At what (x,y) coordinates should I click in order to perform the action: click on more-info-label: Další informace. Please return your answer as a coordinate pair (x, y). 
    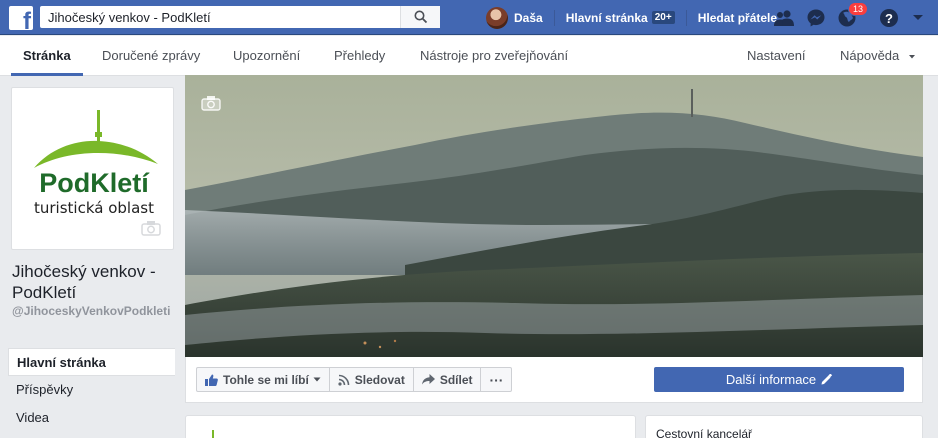
    Looking at the image, I should click on (771, 379).